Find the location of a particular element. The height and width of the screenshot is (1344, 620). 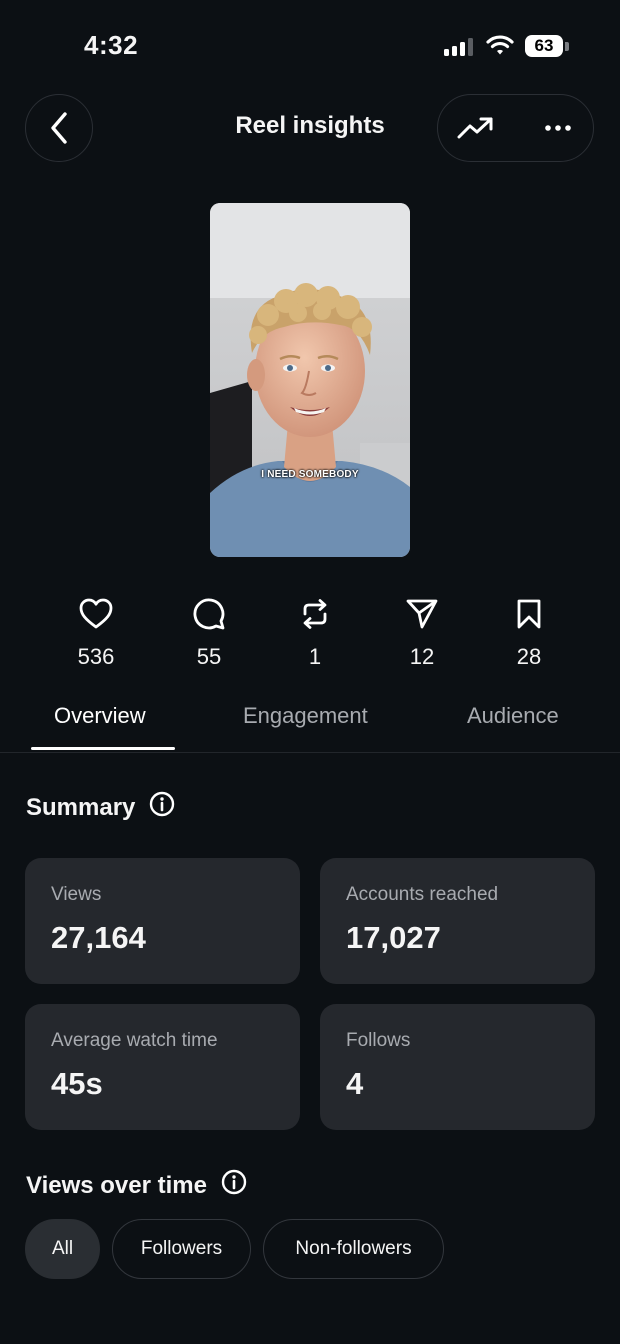

views-label: Views is located at coordinates (76, 894).